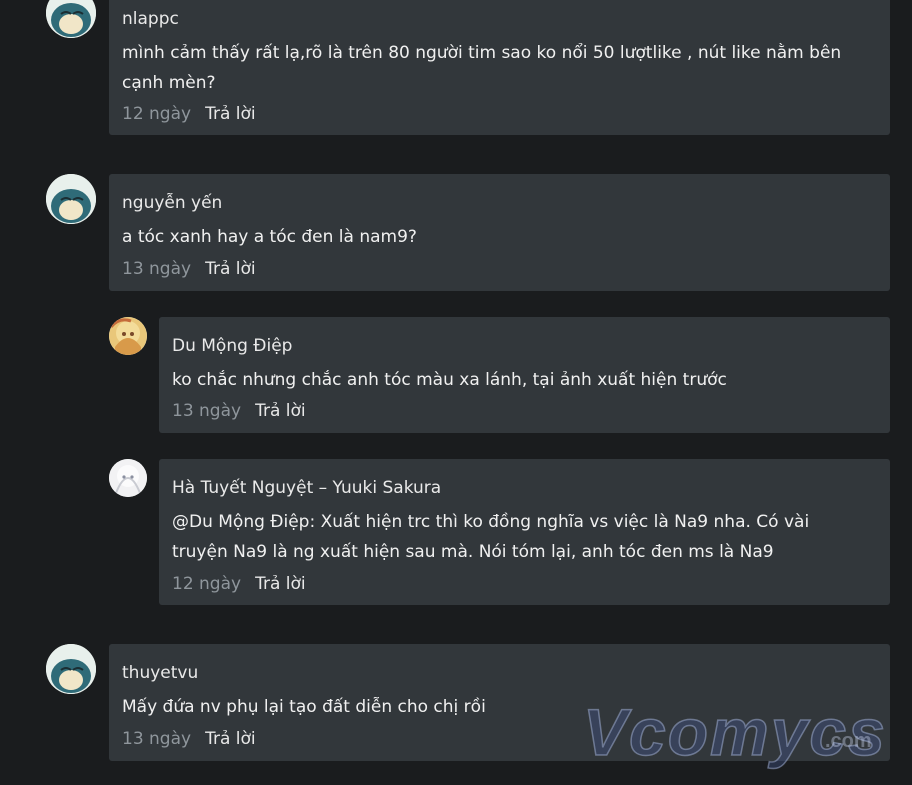 This screenshot has width=912, height=785. What do you see at coordinates (499, 673) in the screenshot?
I see `comment-author: thuyetvu` at bounding box center [499, 673].